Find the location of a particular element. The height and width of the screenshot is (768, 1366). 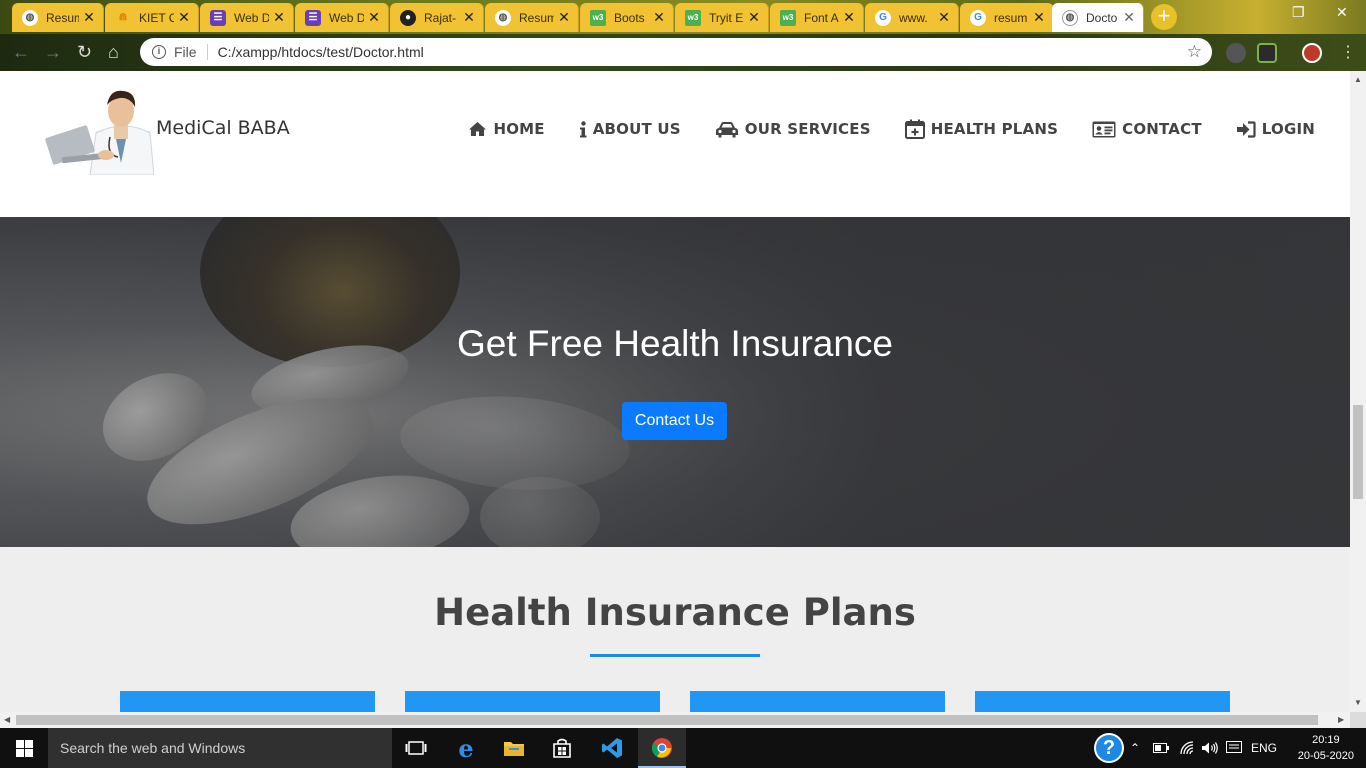

wifi-icon is located at coordinates (1188, 748).